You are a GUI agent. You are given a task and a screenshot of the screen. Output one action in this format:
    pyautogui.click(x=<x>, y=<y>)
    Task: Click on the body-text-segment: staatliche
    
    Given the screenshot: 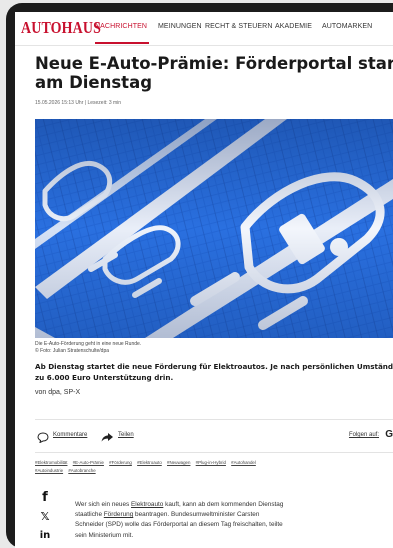 What is the action you would take?
    pyautogui.click(x=89, y=515)
    